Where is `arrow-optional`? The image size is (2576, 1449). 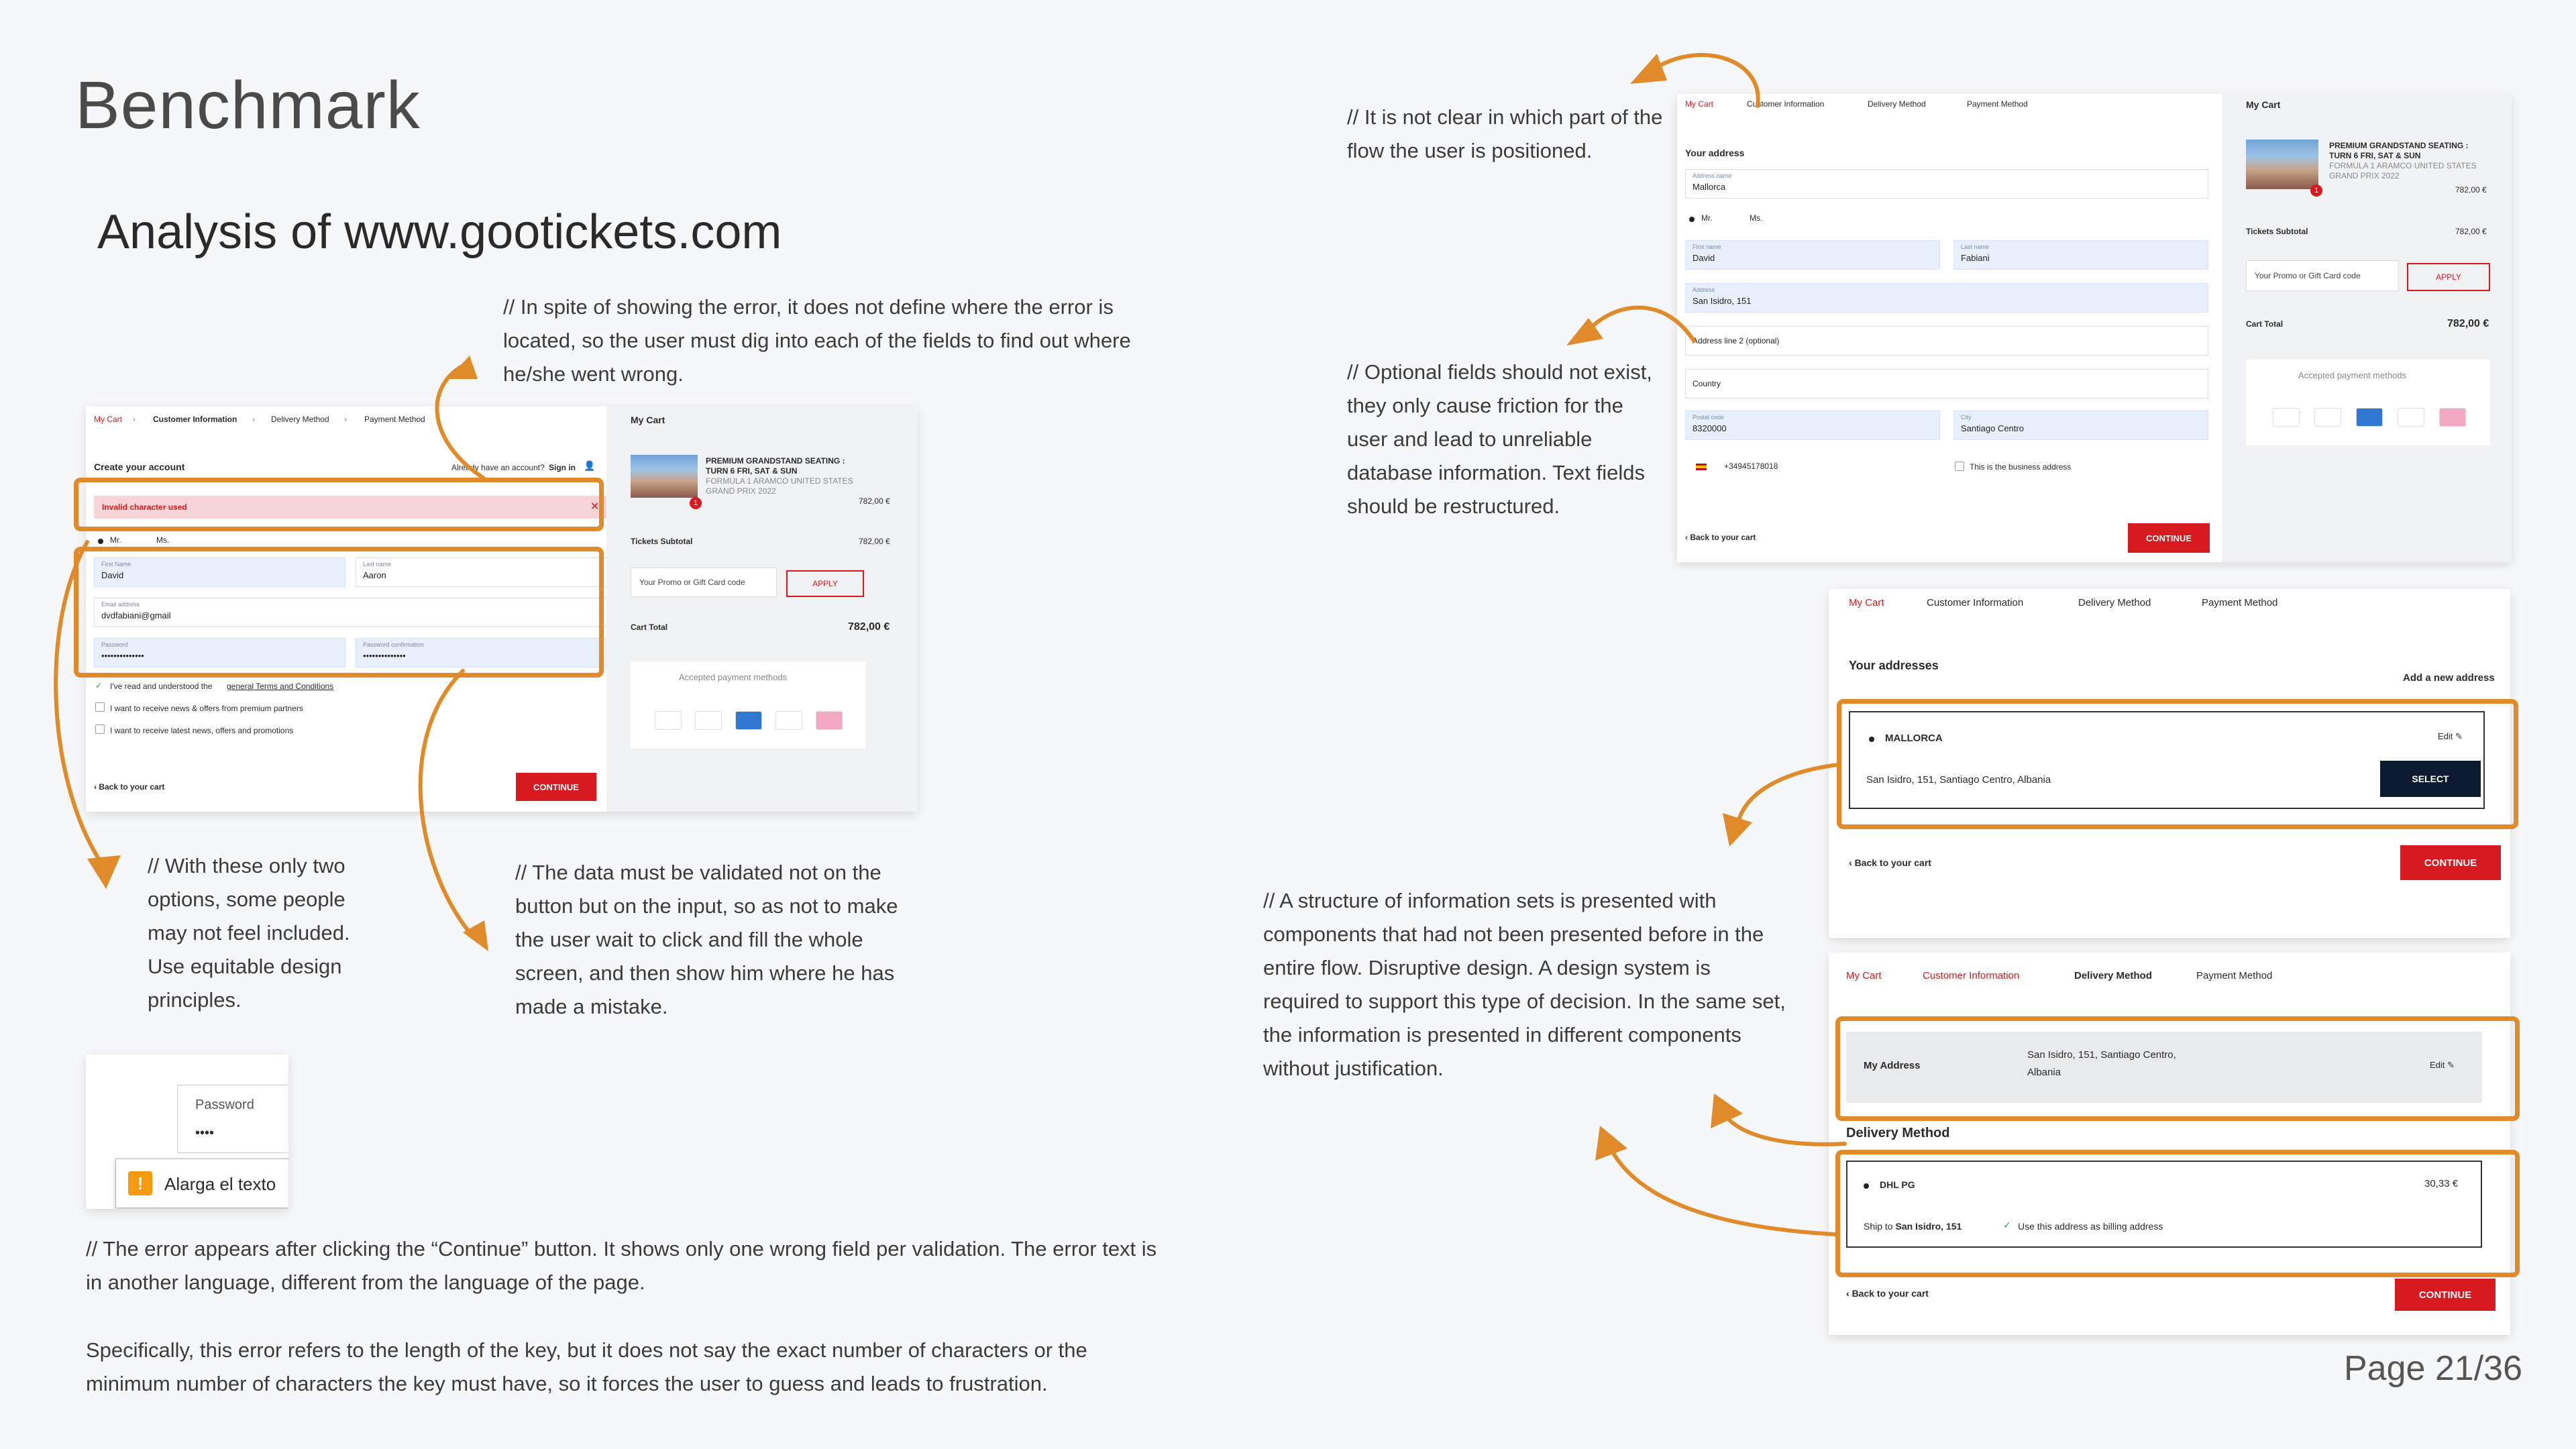
arrow-optional is located at coordinates (1642, 324).